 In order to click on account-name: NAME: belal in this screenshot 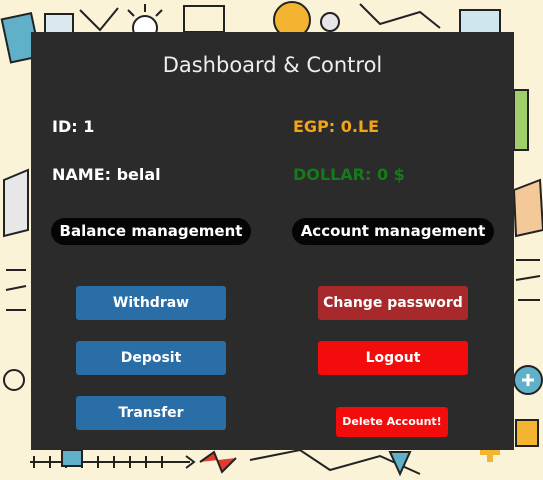, I will do `click(106, 174)`.